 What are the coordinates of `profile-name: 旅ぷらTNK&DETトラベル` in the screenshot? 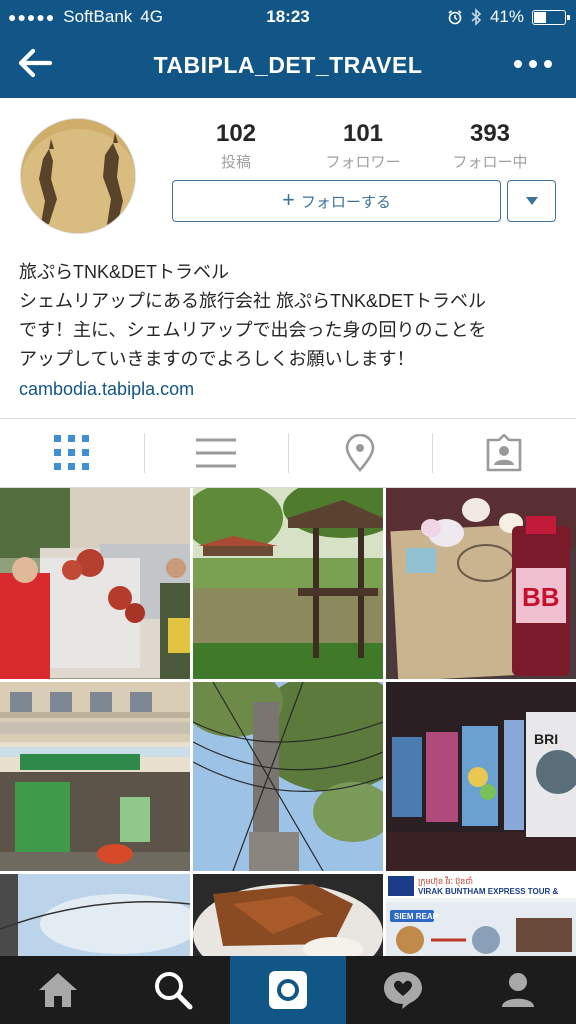 It's located at (124, 272).